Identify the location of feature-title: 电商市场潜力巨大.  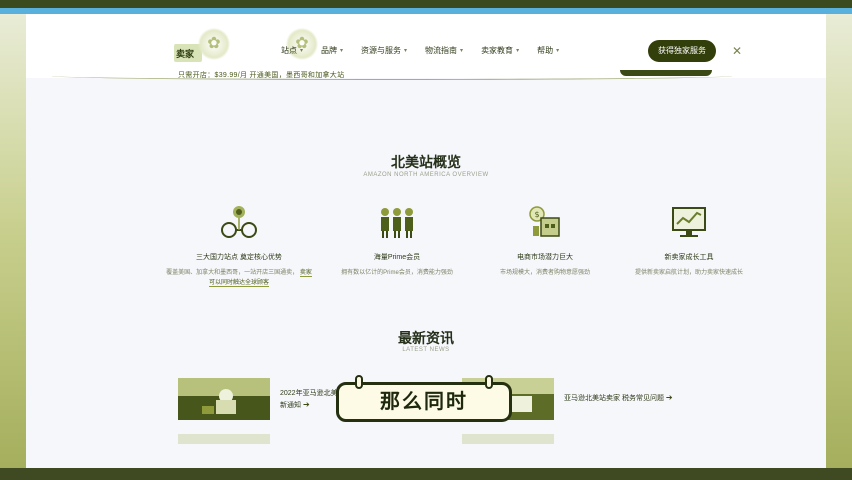
(545, 257).